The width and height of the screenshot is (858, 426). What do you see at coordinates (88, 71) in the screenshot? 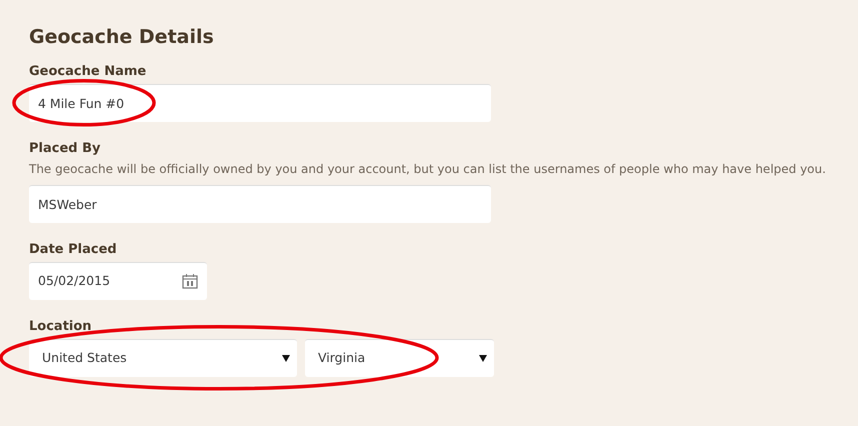
I see `field-label: Geocache Name` at bounding box center [88, 71].